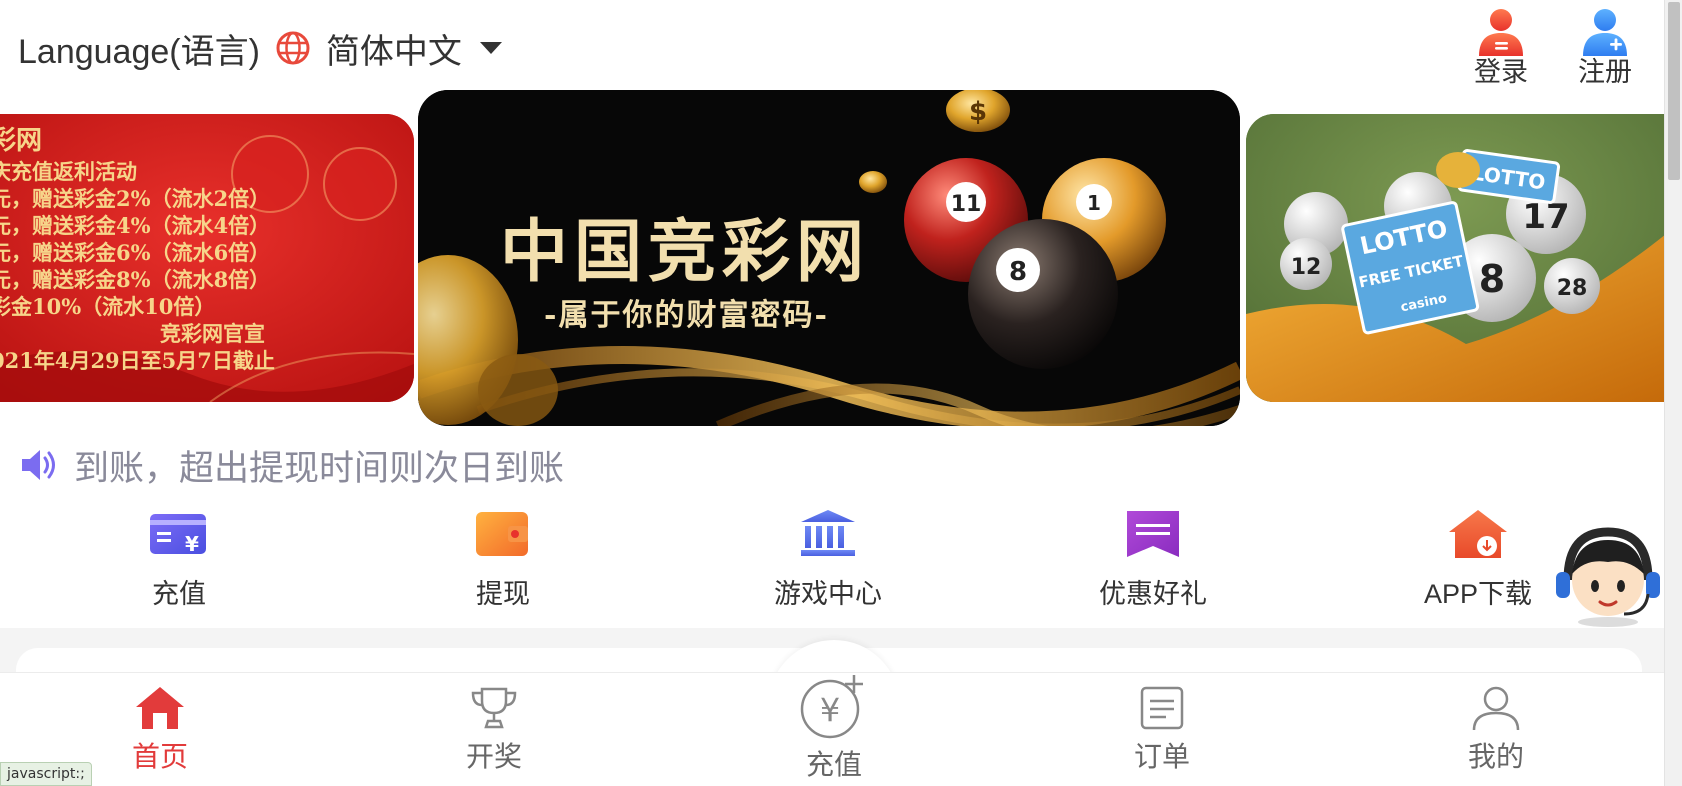 The image size is (1682, 786). Describe the element at coordinates (212, 333) in the screenshot. I see `promo-line: 竞彩网官宣` at that location.